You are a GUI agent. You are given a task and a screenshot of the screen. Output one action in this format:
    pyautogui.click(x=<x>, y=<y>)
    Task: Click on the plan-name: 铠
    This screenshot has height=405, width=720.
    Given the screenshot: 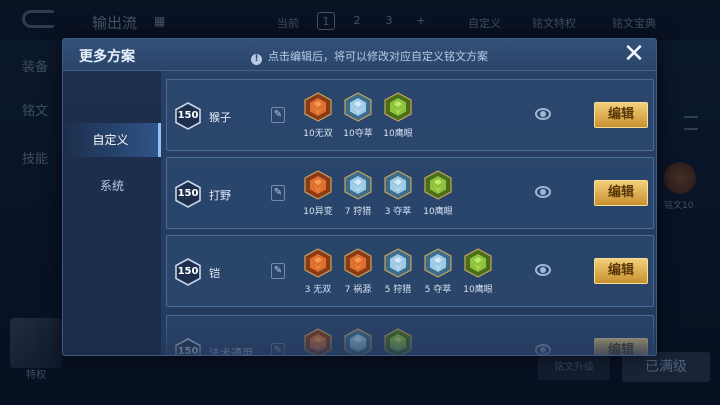 What is the action you would take?
    pyautogui.click(x=214, y=273)
    